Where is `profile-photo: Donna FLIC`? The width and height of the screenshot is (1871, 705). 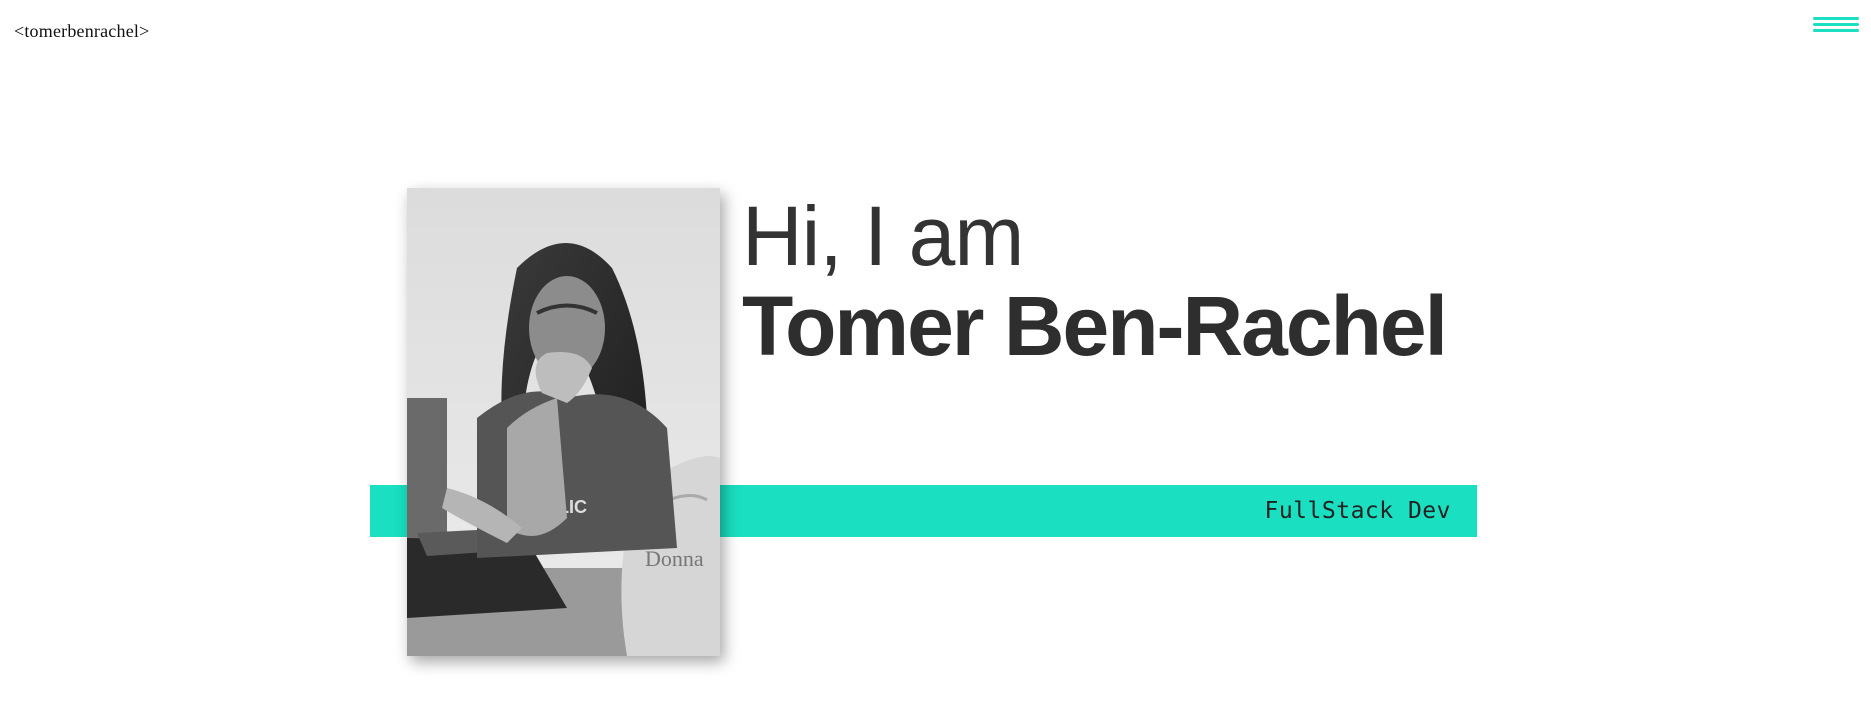 profile-photo: Donna FLIC is located at coordinates (563, 422).